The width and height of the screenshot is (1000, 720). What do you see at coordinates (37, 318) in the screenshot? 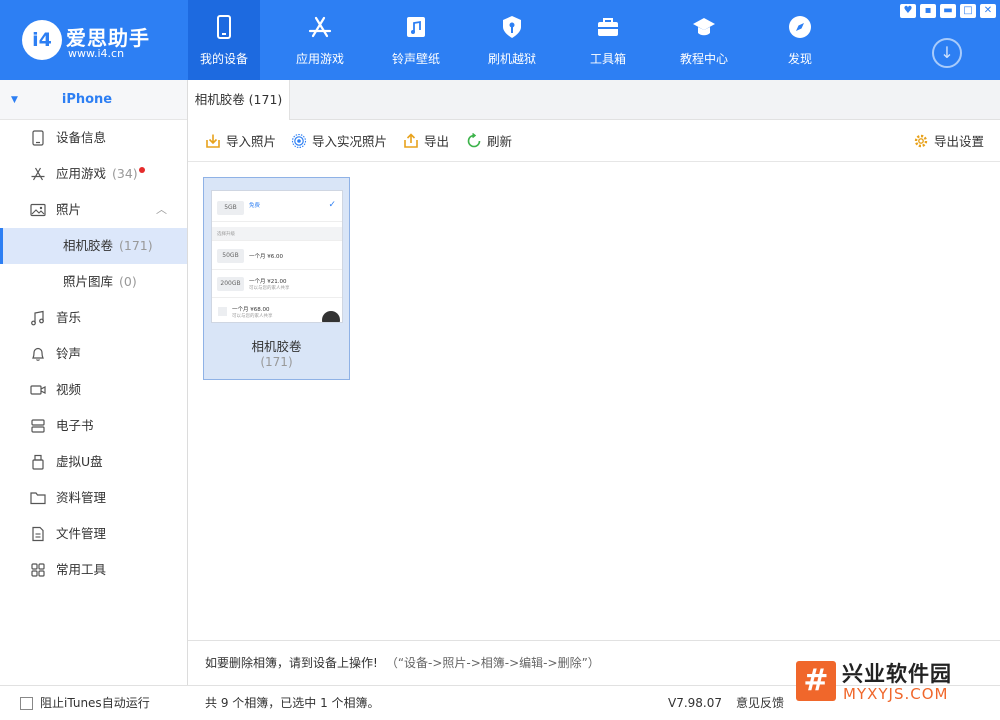
I see `music-note-icon` at bounding box center [37, 318].